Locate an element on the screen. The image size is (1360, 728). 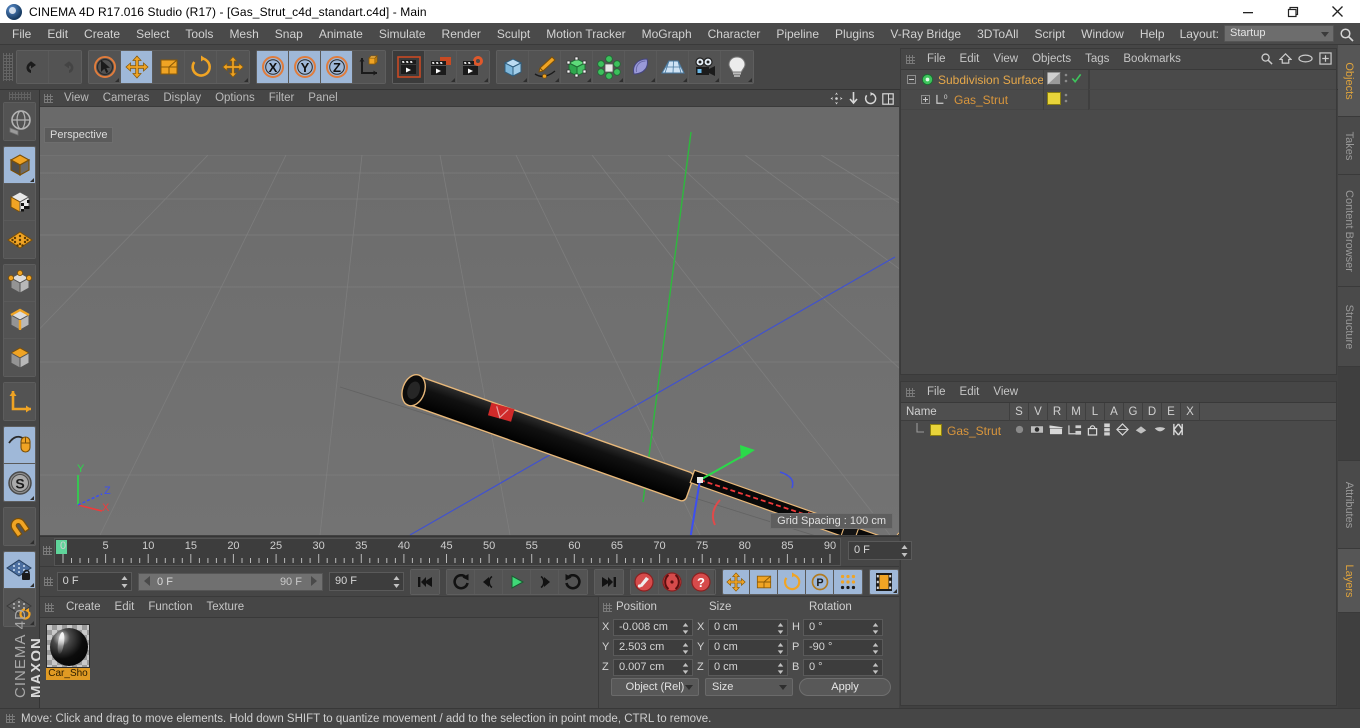
size-x-field: 0 cm is located at coordinates (748, 627).